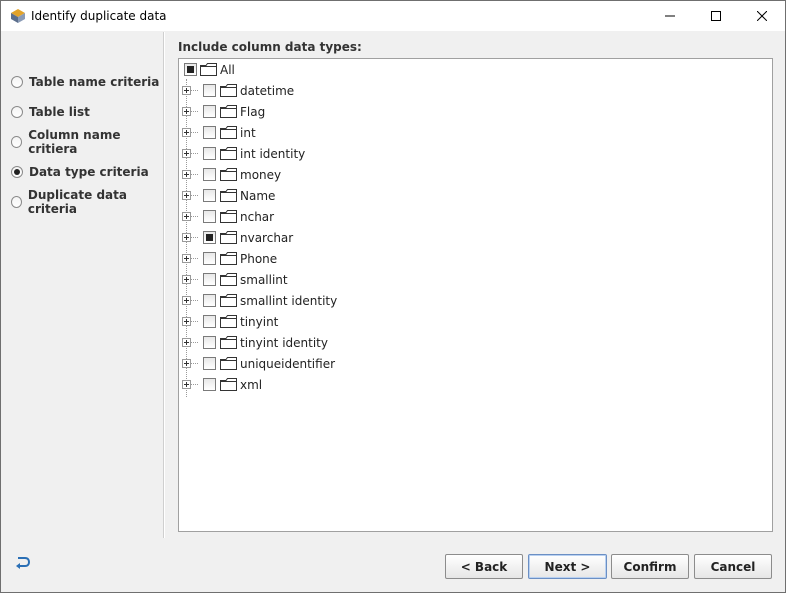  What do you see at coordinates (273, 154) in the screenshot?
I see `tree-node-label: int identity` at bounding box center [273, 154].